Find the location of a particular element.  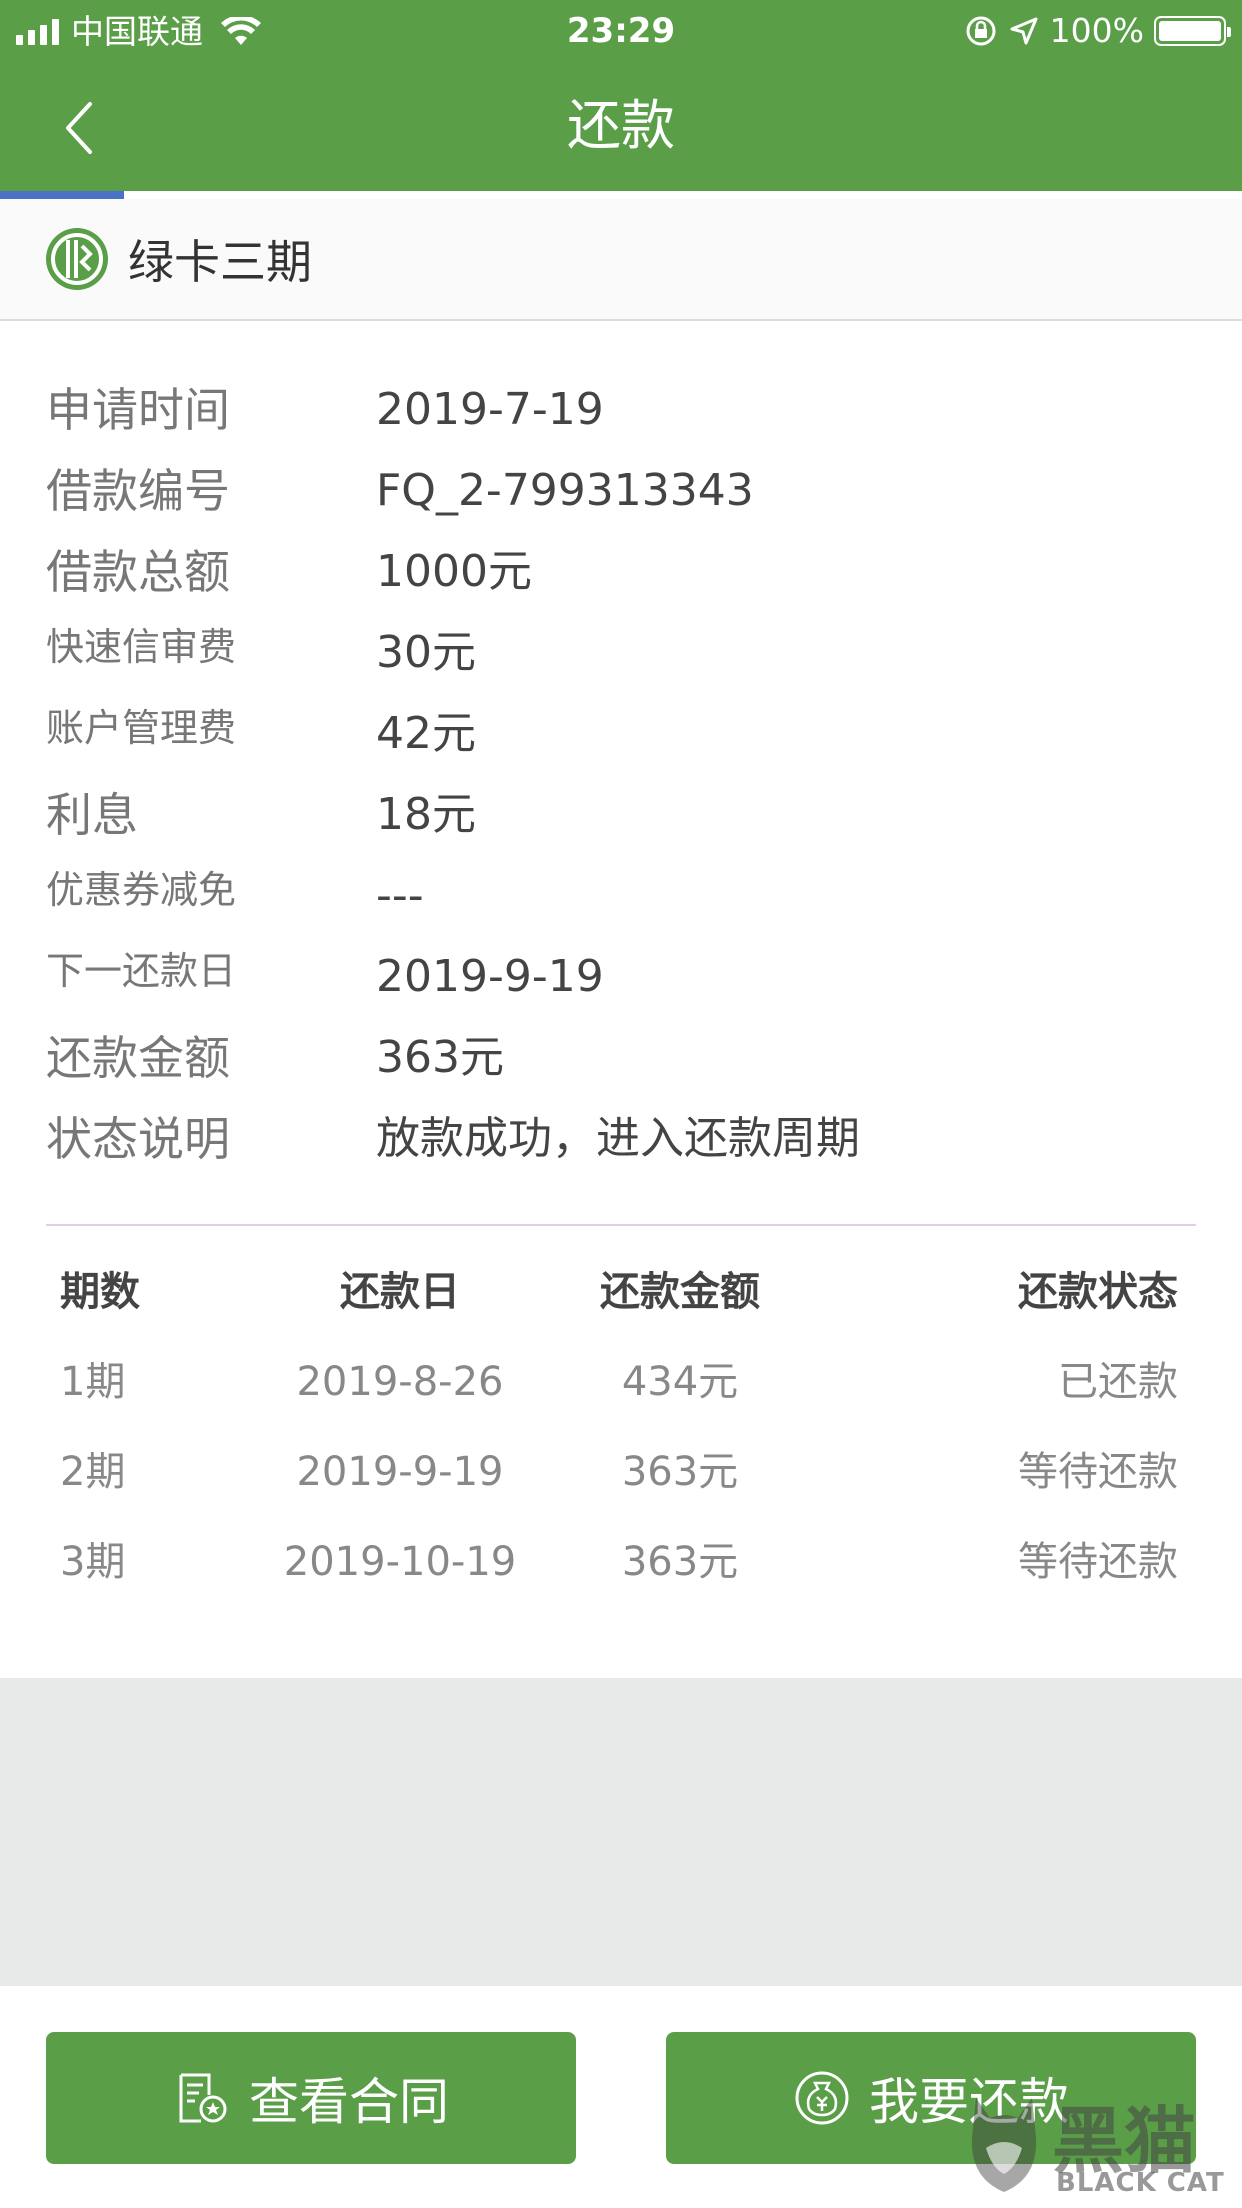

detail-row-coupon: 优惠券减免 --- is located at coordinates (621, 906).